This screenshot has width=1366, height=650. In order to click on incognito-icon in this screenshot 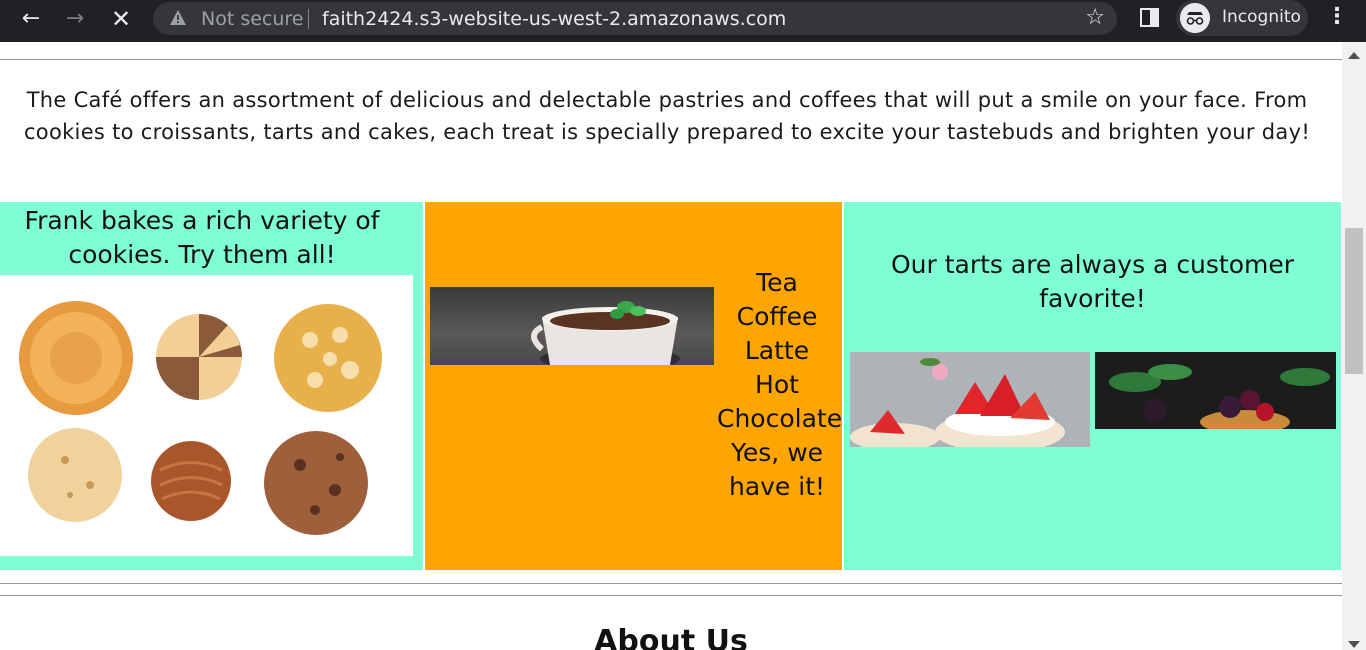, I will do `click(1195, 18)`.